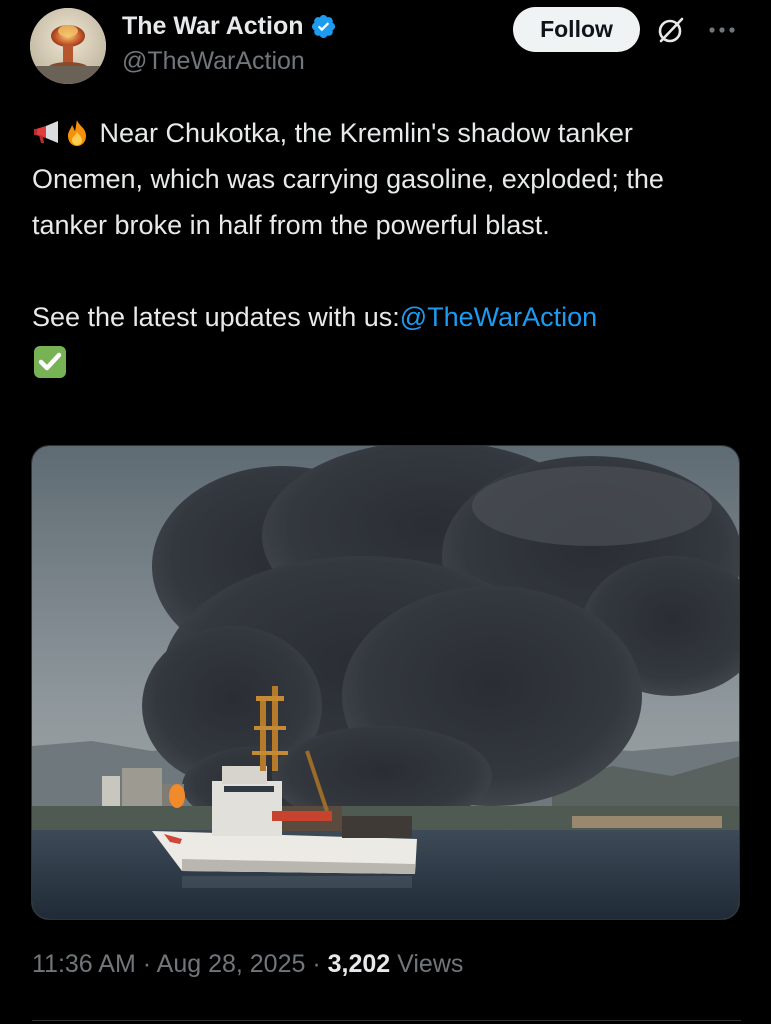  I want to click on grok-icon, so click(671, 30).